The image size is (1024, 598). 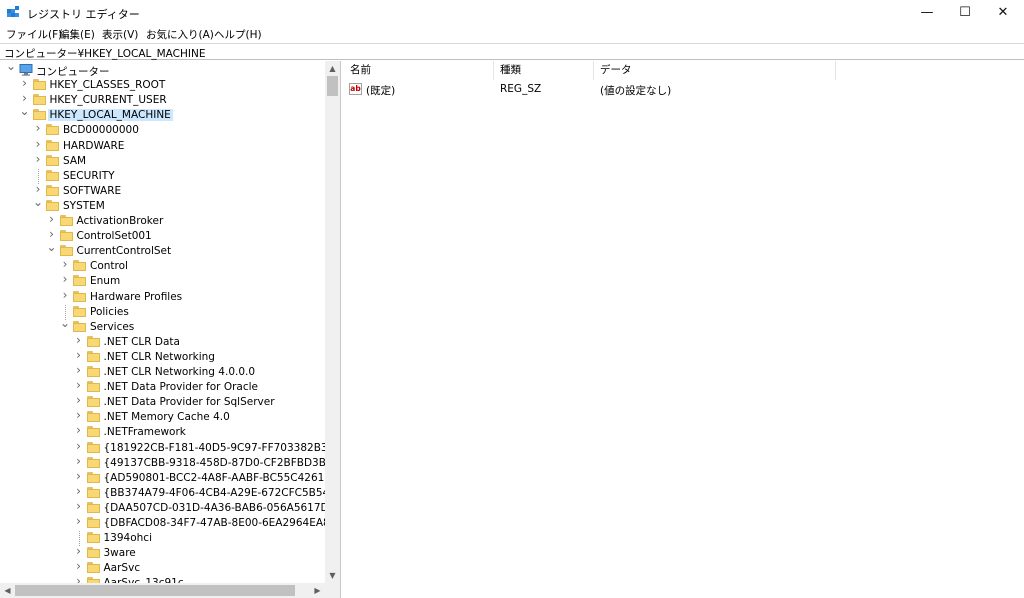 I want to click on column-header-type: 種類, so click(x=544, y=70).